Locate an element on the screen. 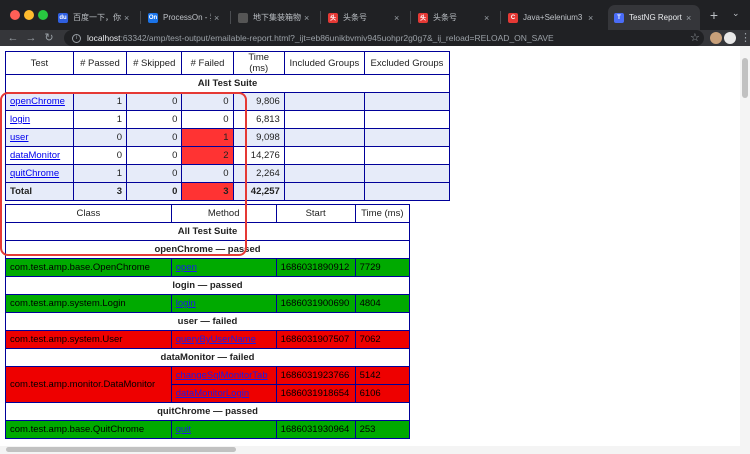 The height and width of the screenshot is (454, 750). tab-title: 百度一下，你就知道 is located at coordinates (97, 17).